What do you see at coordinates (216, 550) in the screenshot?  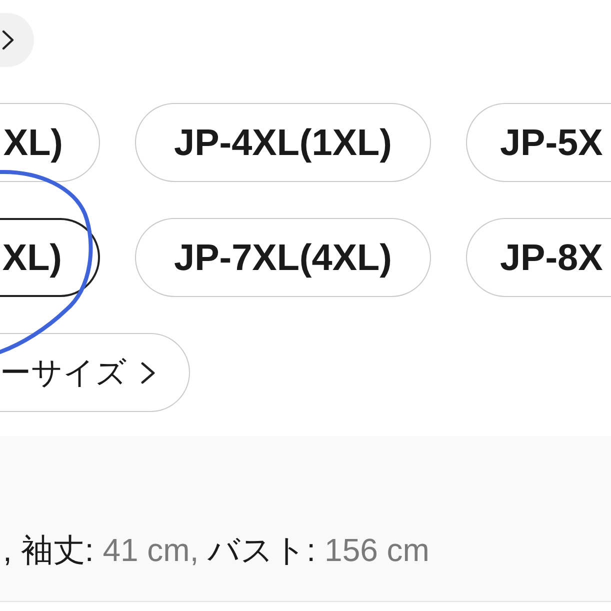 I see `measurements-text: , 袖丈: 41 cm, バスト: 156 cm` at bounding box center [216, 550].